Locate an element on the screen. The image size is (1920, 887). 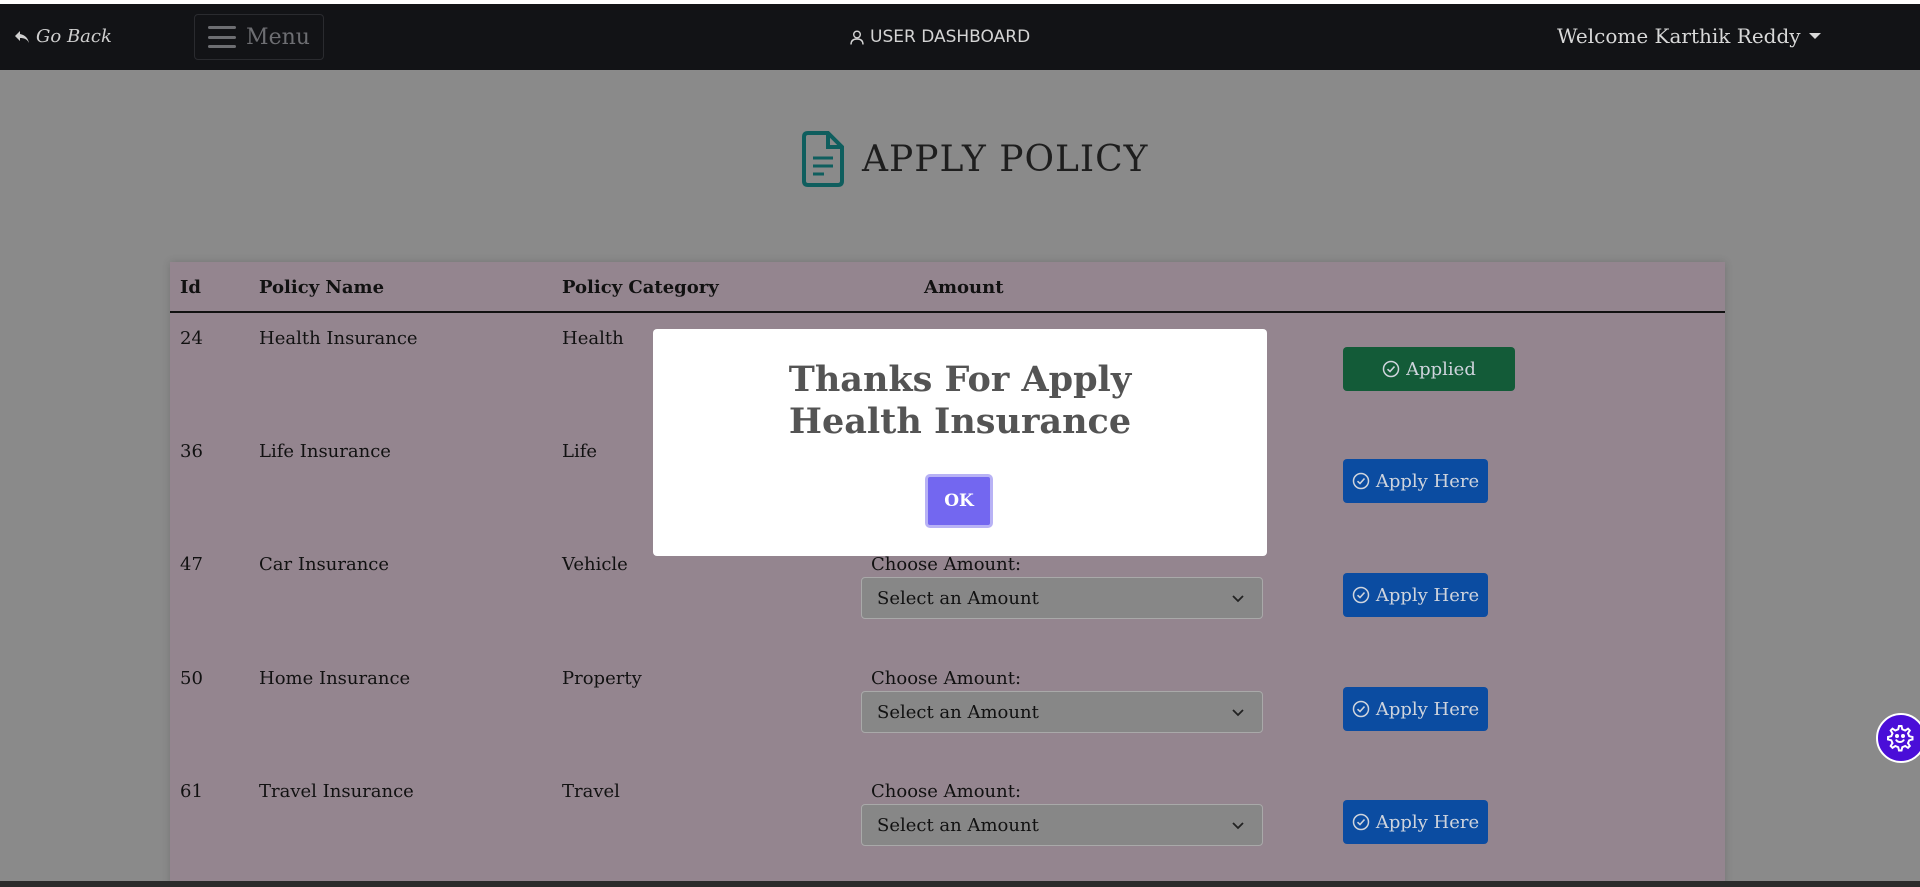
applied-button: Applied is located at coordinates (1429, 369).